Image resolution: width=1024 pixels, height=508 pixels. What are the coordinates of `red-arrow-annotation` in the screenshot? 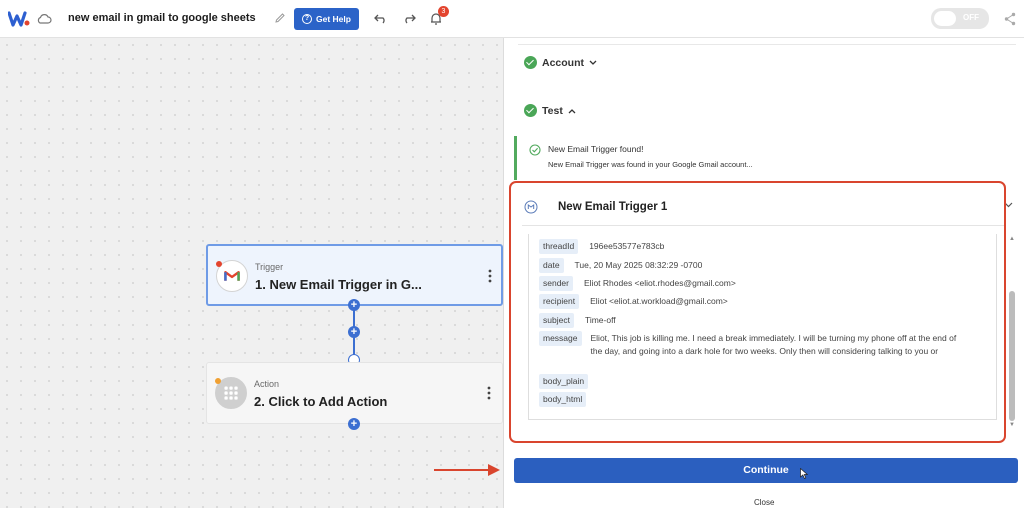 It's located at (467, 470).